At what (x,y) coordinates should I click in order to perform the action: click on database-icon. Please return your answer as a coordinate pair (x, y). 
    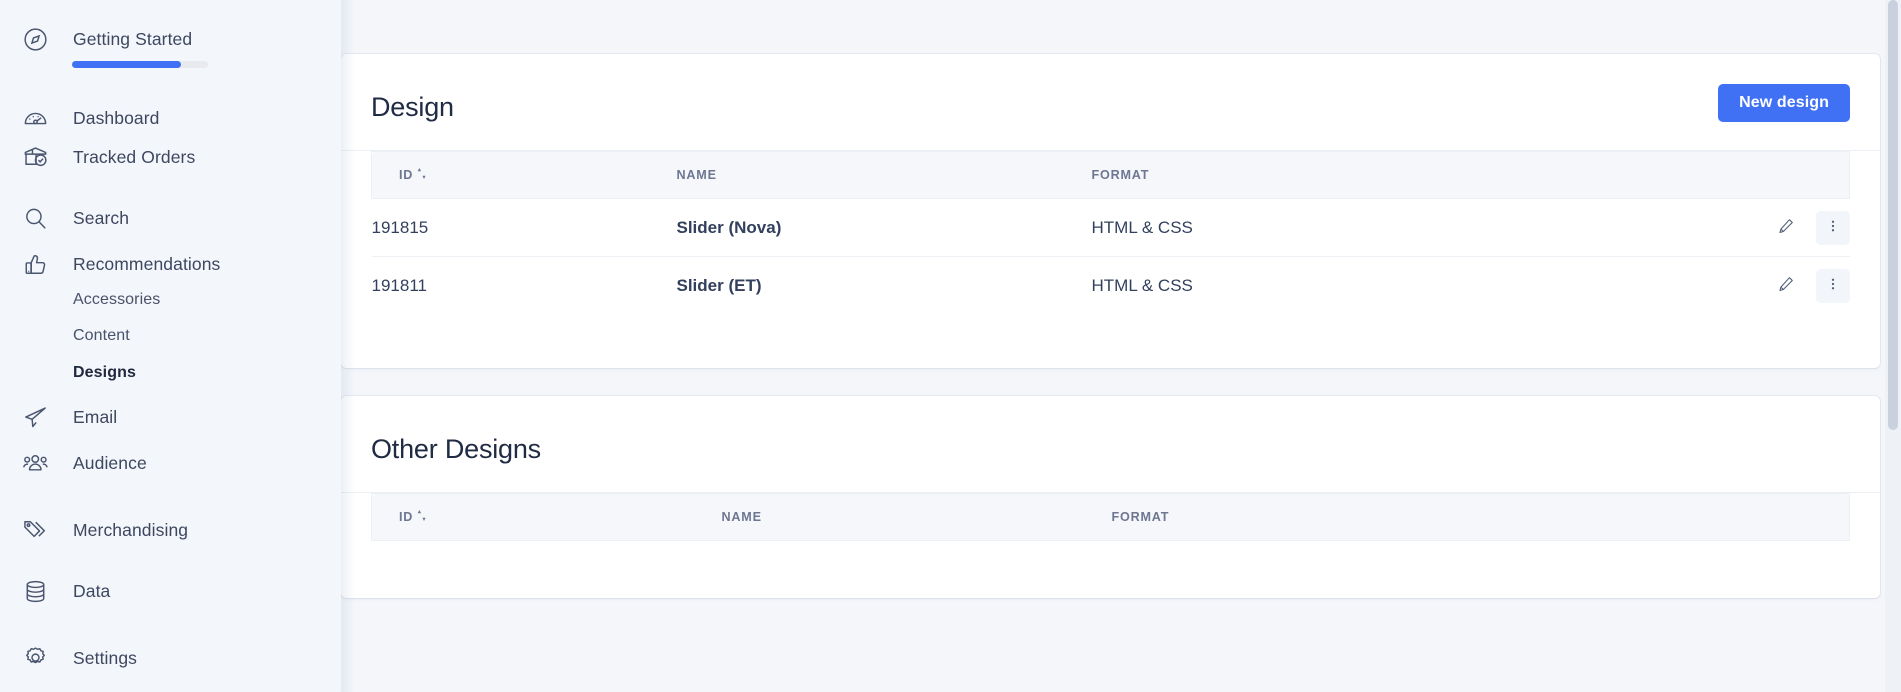
    Looking at the image, I should click on (35, 591).